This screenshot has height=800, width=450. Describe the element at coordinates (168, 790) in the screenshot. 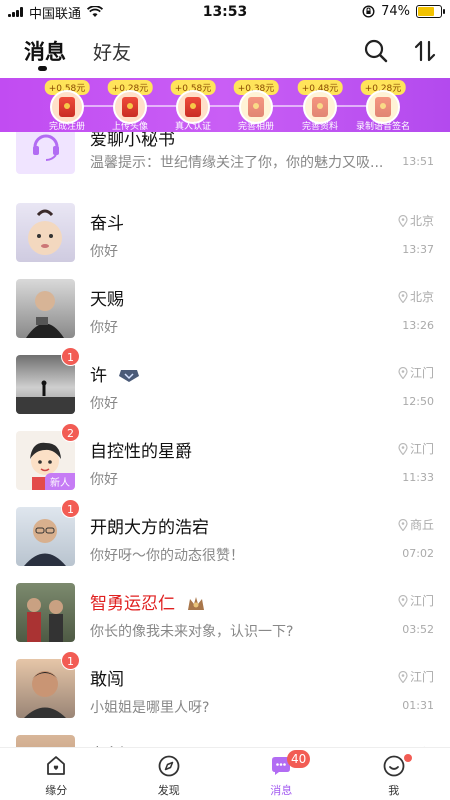

I see `nav-label: 发现` at that location.